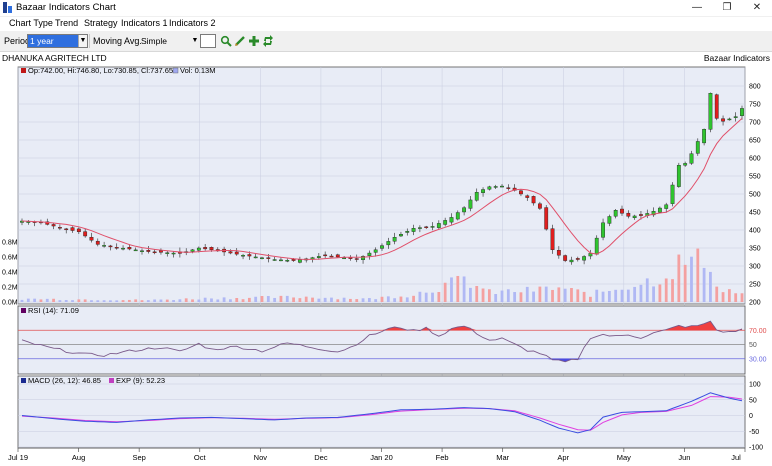 The width and height of the screenshot is (772, 466). What do you see at coordinates (18, 457) in the screenshot?
I see `month-label: Jul 19` at bounding box center [18, 457].